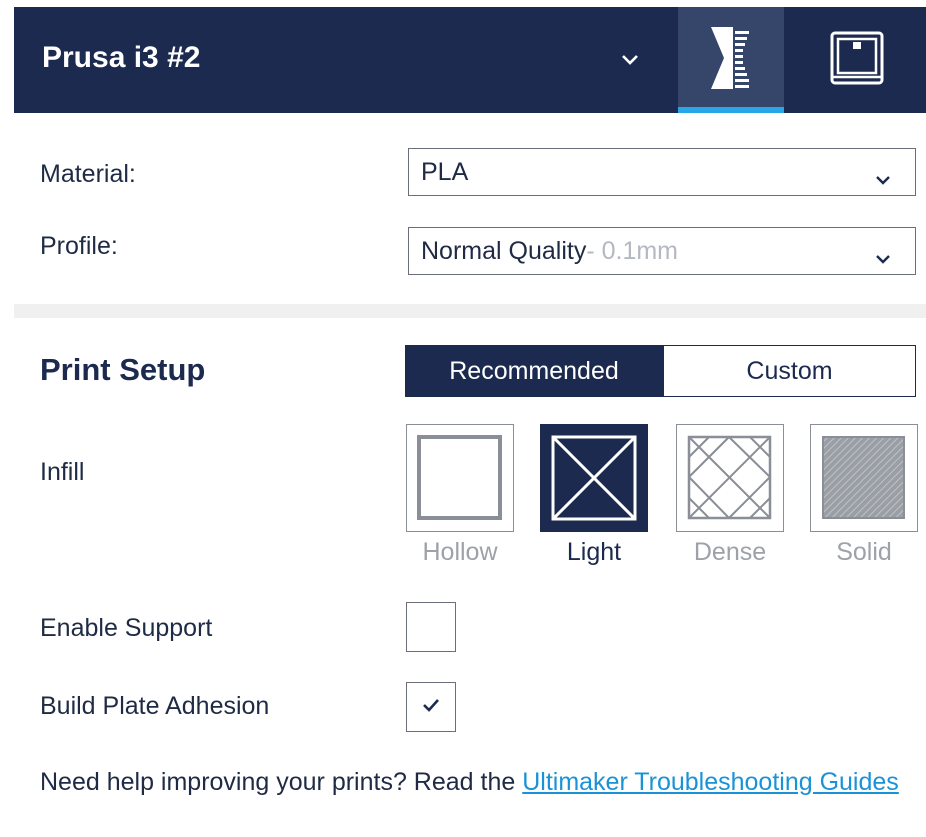 This screenshot has width=926, height=837. I want to click on infill-option-solid, so click(864, 478).